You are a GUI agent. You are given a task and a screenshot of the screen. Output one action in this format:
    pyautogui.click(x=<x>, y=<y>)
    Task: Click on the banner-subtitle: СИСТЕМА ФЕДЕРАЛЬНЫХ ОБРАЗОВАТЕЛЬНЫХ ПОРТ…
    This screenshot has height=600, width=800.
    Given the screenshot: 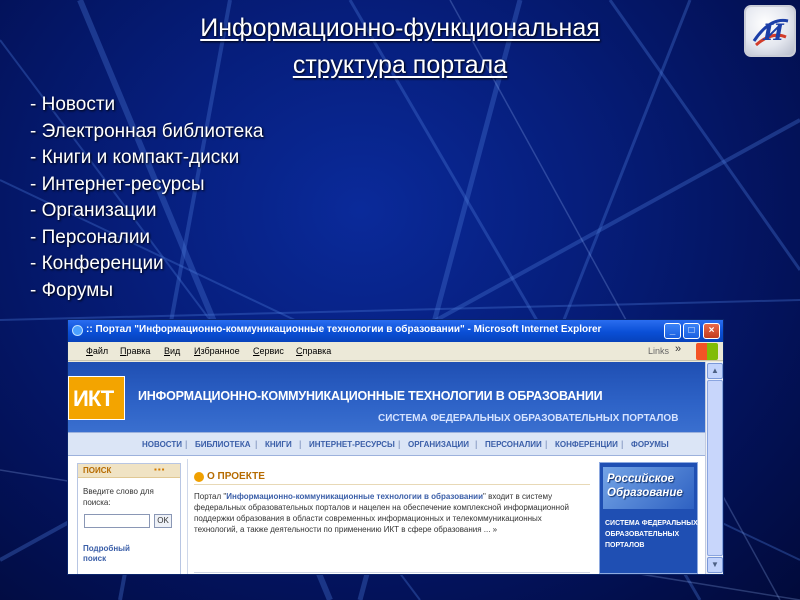 What is the action you would take?
    pyautogui.click(x=651, y=534)
    